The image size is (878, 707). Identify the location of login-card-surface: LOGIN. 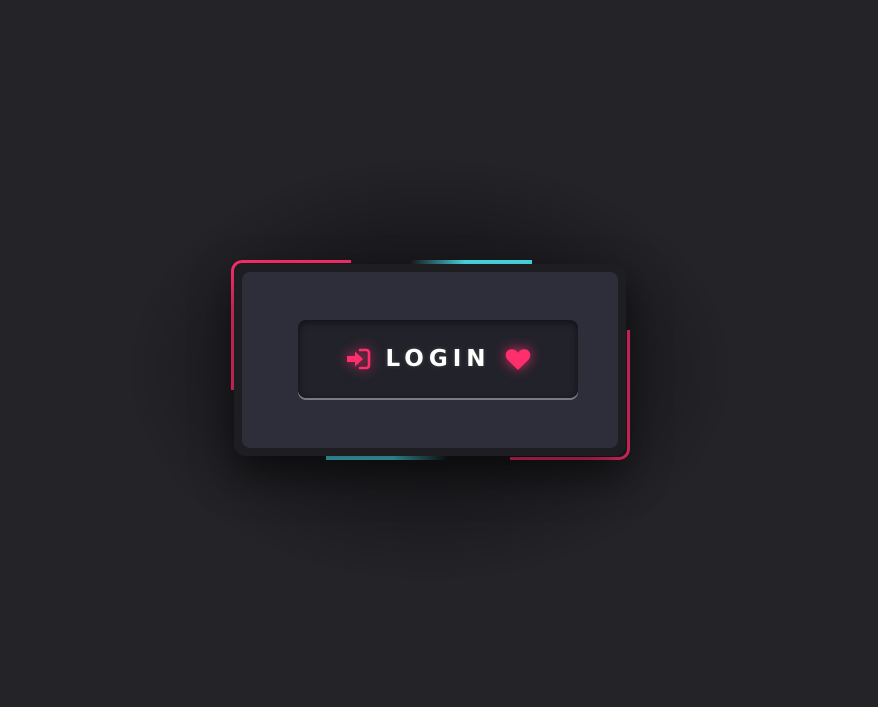
(430, 360).